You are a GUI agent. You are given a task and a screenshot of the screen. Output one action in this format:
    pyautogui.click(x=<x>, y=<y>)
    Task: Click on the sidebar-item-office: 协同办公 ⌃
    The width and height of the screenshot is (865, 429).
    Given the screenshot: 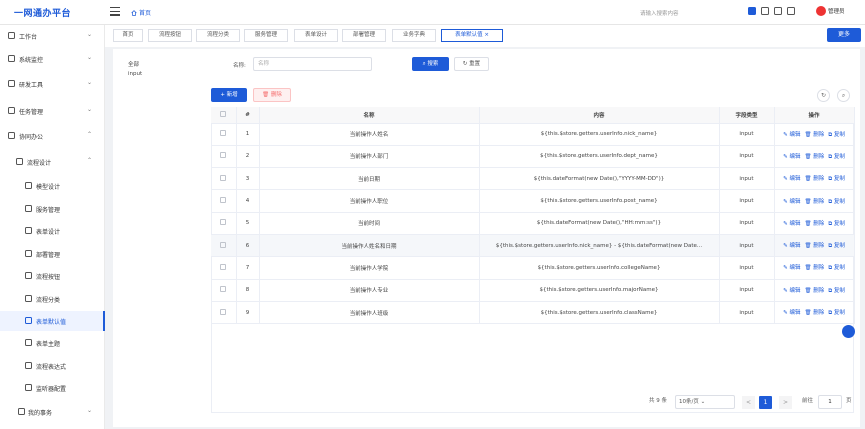 What is the action you would take?
    pyautogui.click(x=52, y=136)
    